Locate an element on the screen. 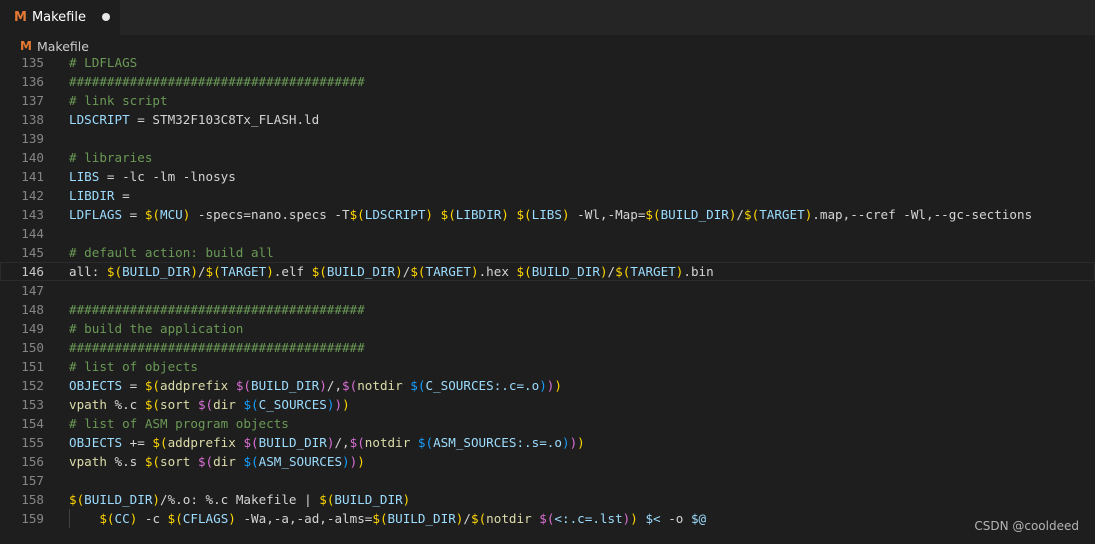 The height and width of the screenshot is (544, 1095). line-code: # build the application is located at coordinates (156, 328).